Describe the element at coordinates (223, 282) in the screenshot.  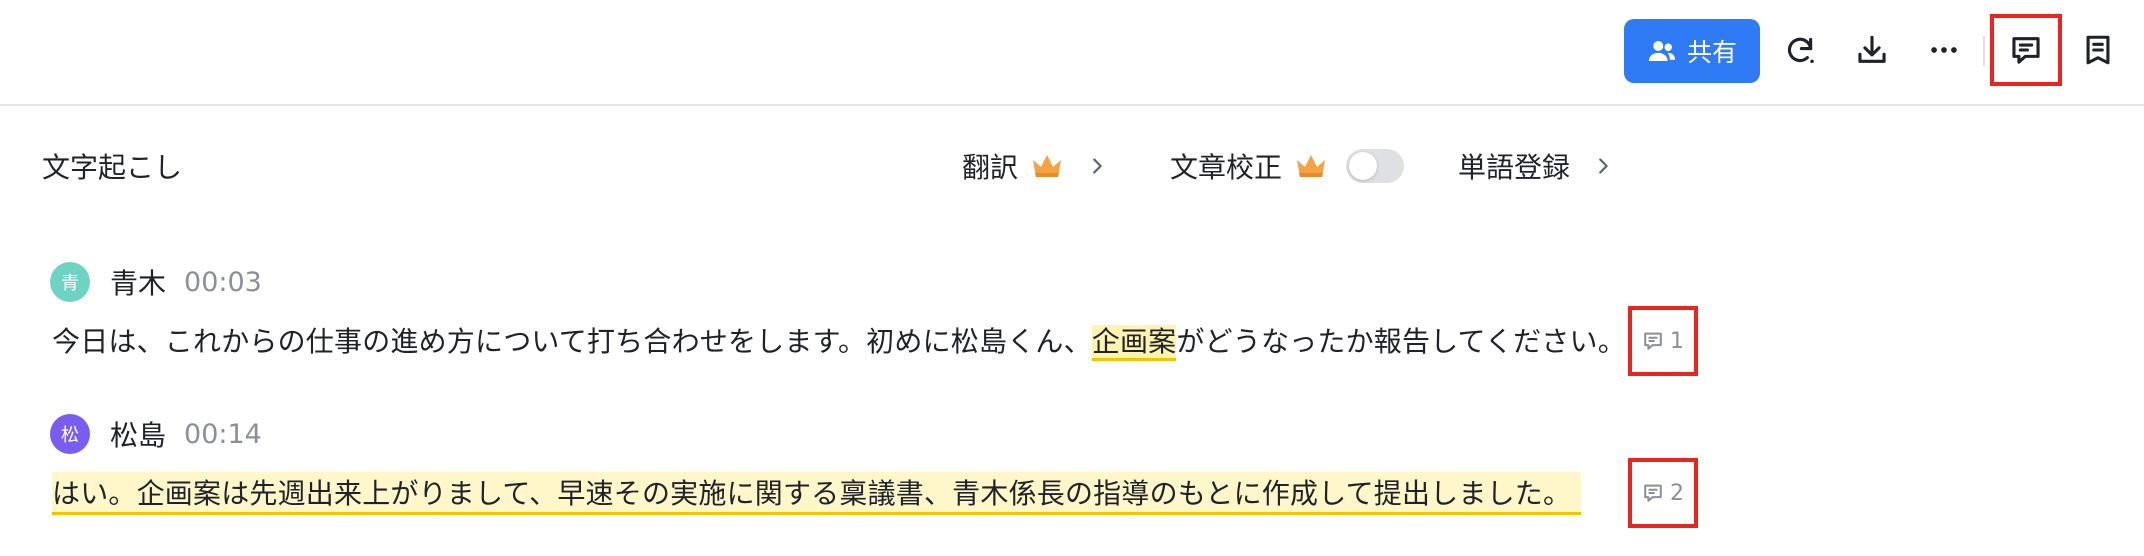
I see `timestamp: 00:03` at that location.